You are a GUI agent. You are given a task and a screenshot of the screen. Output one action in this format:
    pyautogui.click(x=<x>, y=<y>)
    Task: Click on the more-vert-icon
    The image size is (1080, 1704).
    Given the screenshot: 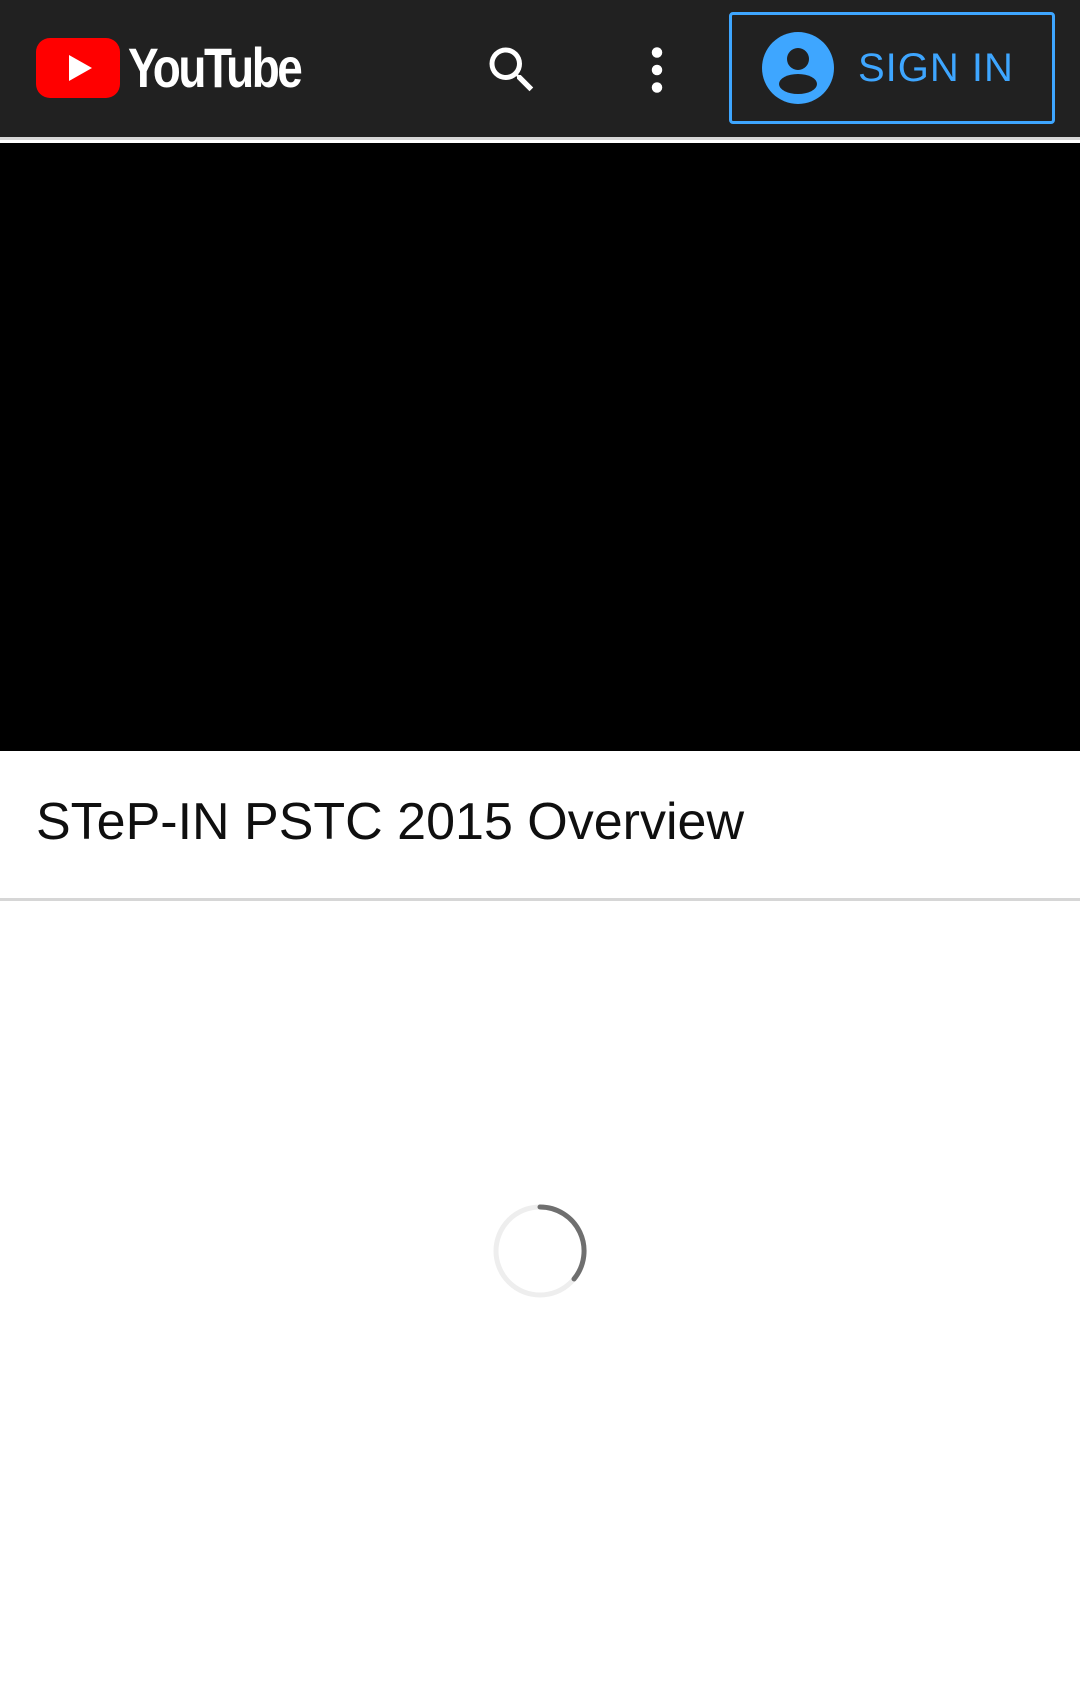 What is the action you would take?
    pyautogui.click(x=657, y=70)
    